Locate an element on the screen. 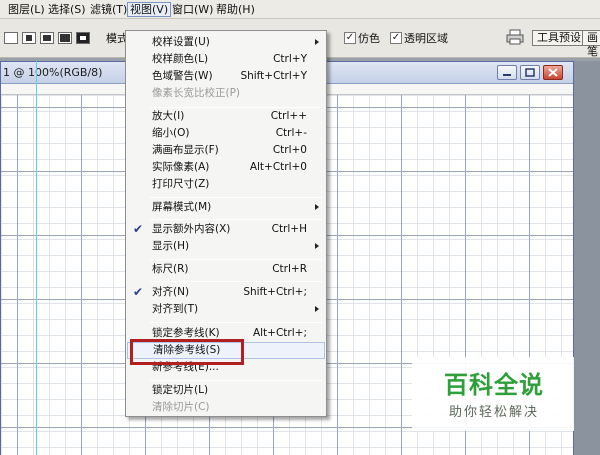 This screenshot has height=455, width=600. tool-presets-button: 工具预设 is located at coordinates (559, 38).